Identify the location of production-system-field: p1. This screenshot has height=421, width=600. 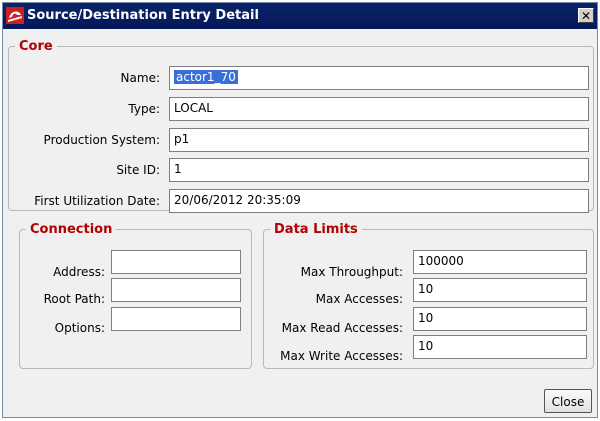
(379, 140).